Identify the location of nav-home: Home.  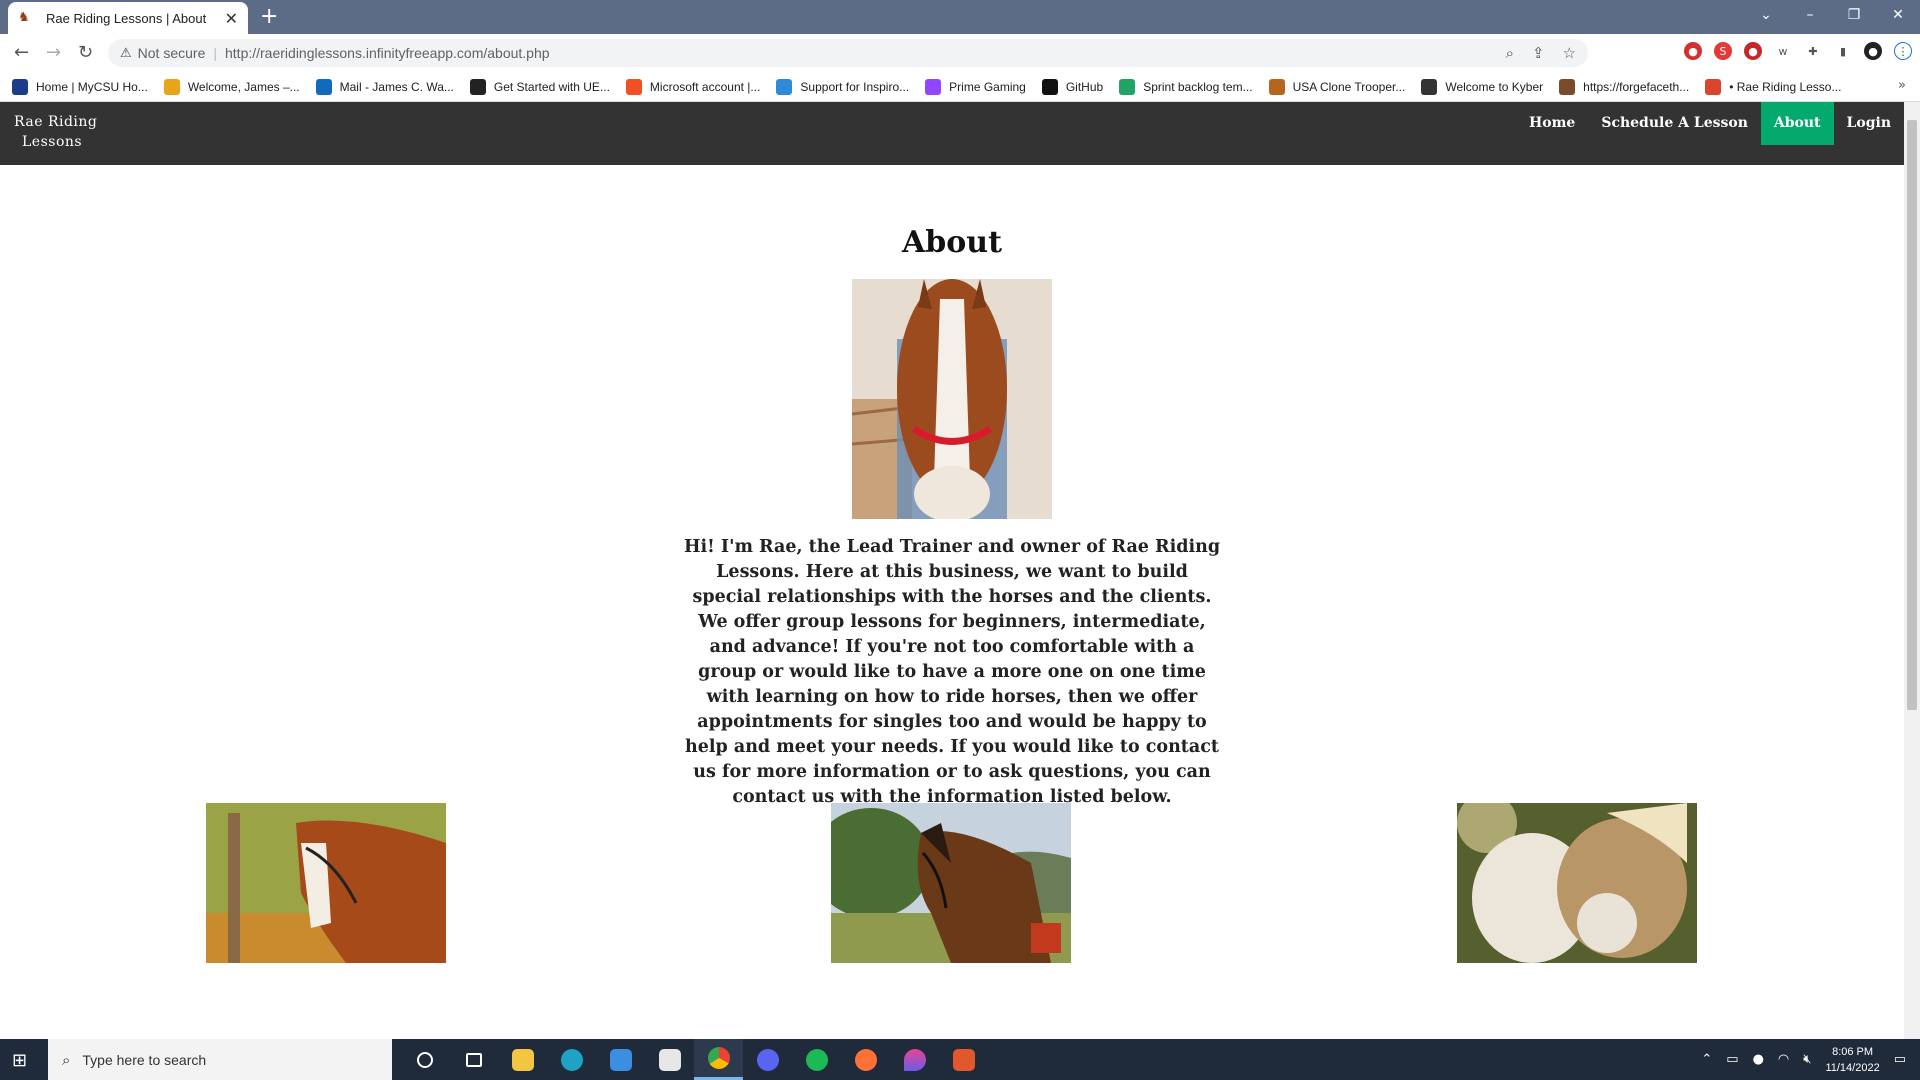
(1552, 123).